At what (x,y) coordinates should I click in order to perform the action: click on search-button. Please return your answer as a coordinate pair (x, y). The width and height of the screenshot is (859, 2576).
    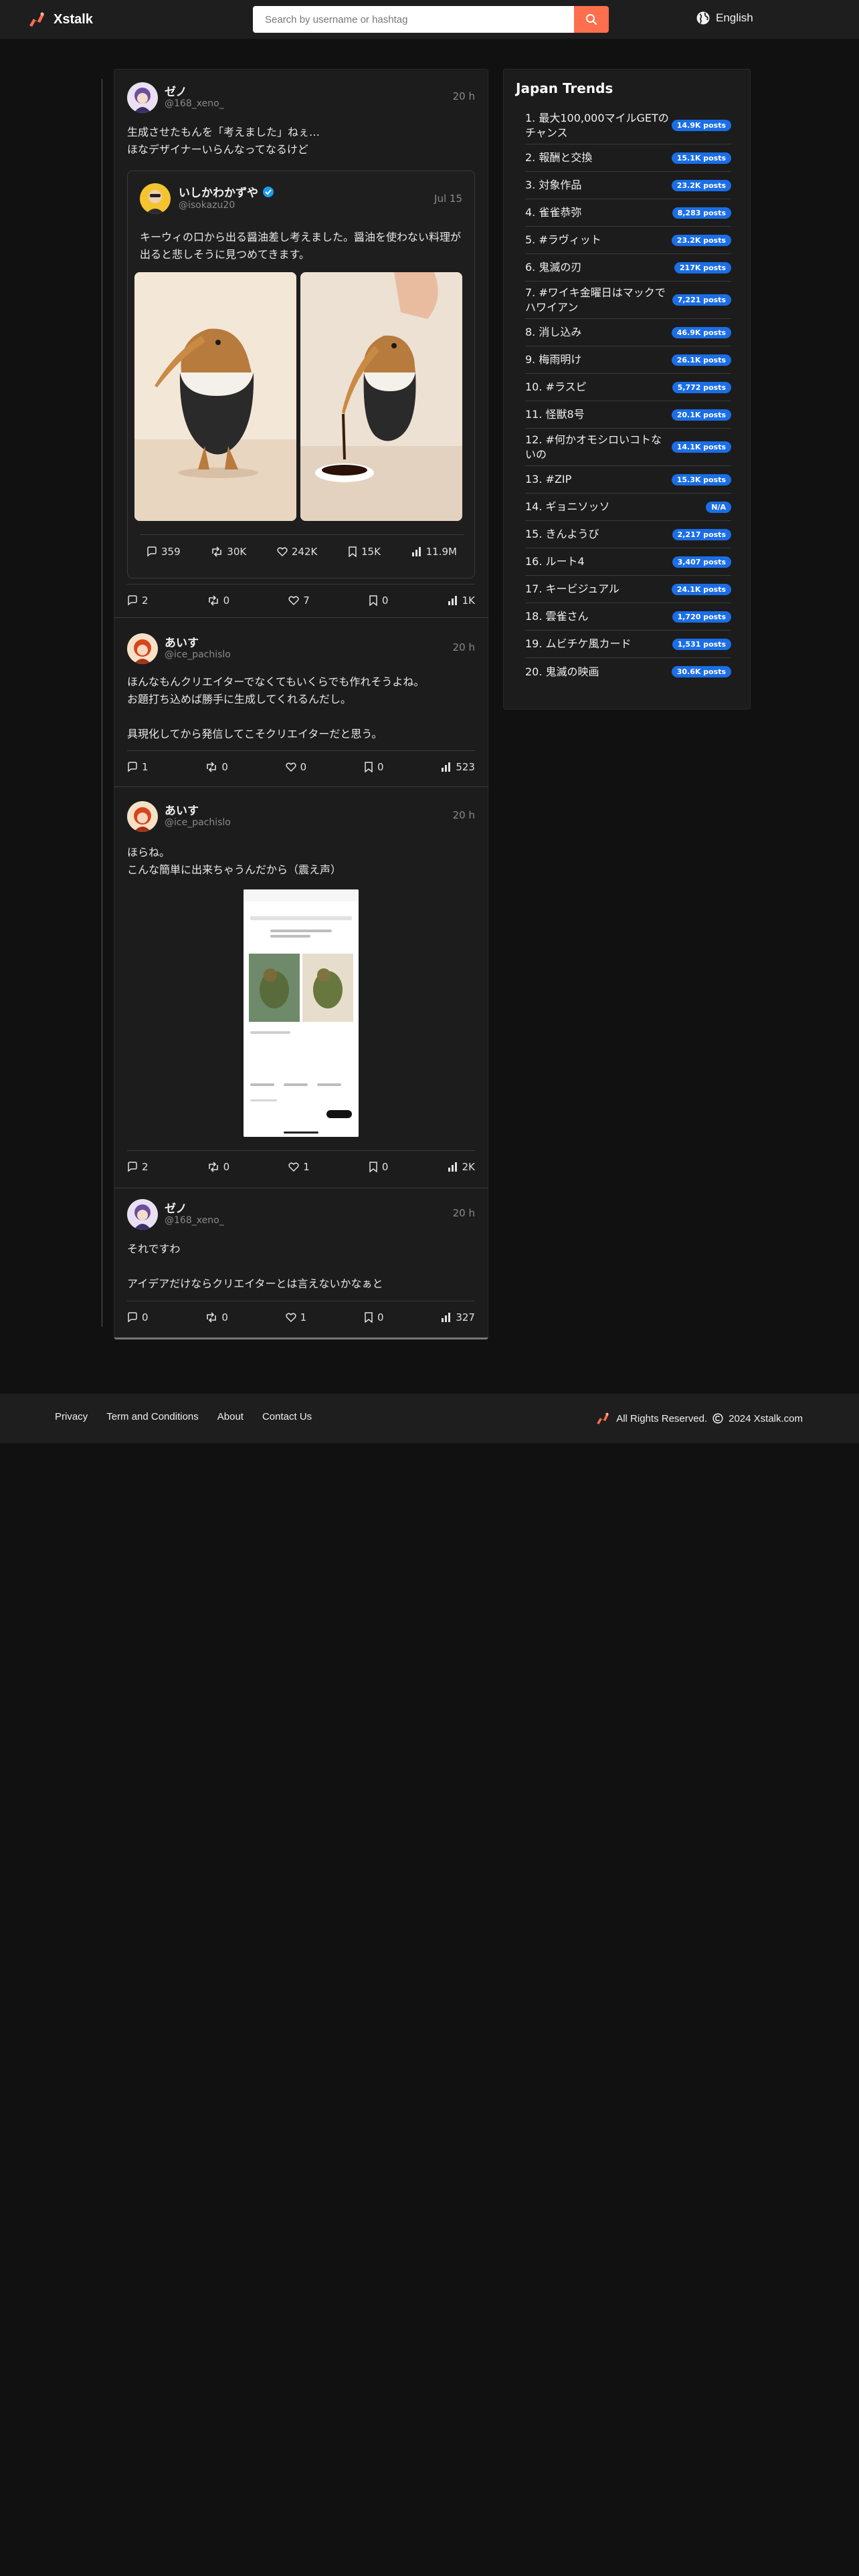
    Looking at the image, I should click on (591, 19).